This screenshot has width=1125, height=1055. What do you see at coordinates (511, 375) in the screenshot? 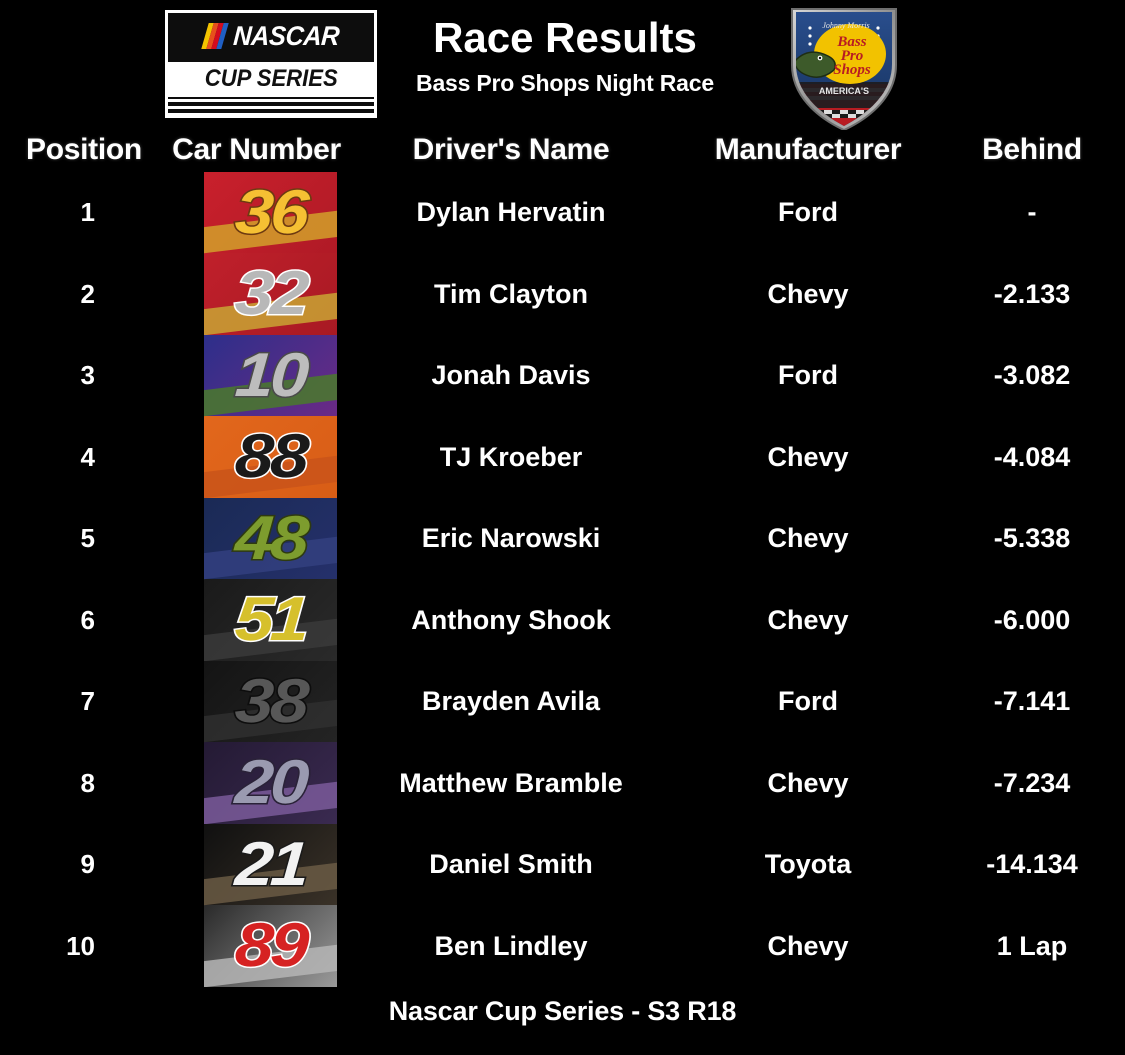
I see `cell-driver-name: Jonah Davis` at bounding box center [511, 375].